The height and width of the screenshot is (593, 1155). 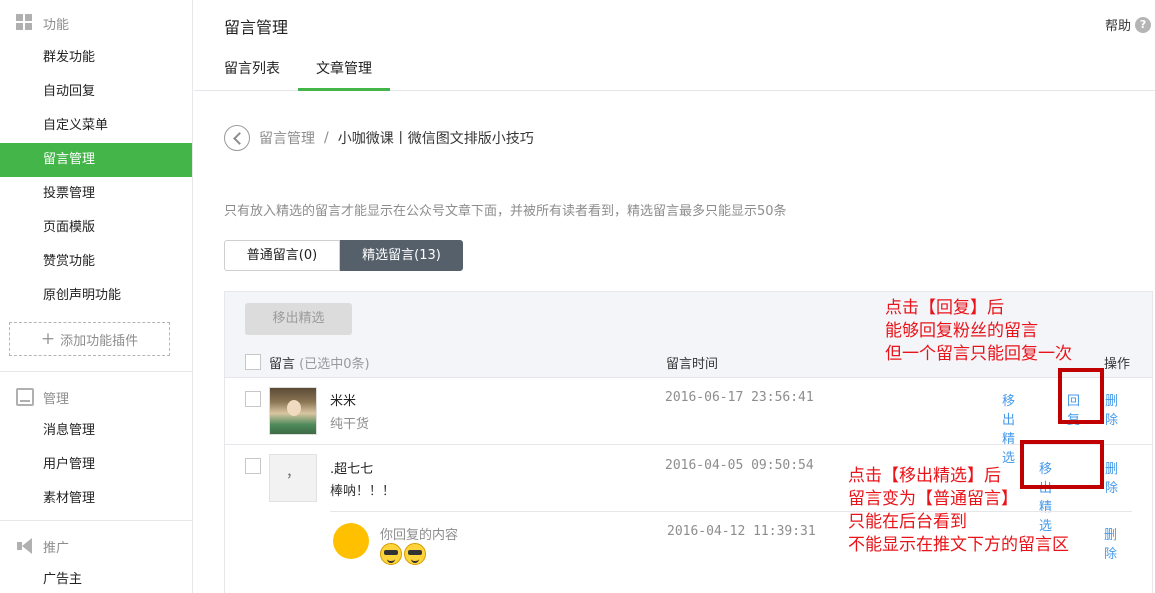 What do you see at coordinates (907, 522) in the screenshot?
I see `annotation-line: 只能在后台看到` at bounding box center [907, 522].